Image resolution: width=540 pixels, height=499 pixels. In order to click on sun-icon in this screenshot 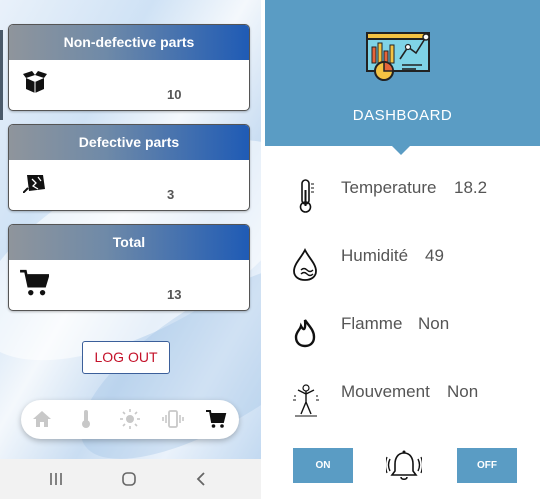, I will do `click(130, 419)`.